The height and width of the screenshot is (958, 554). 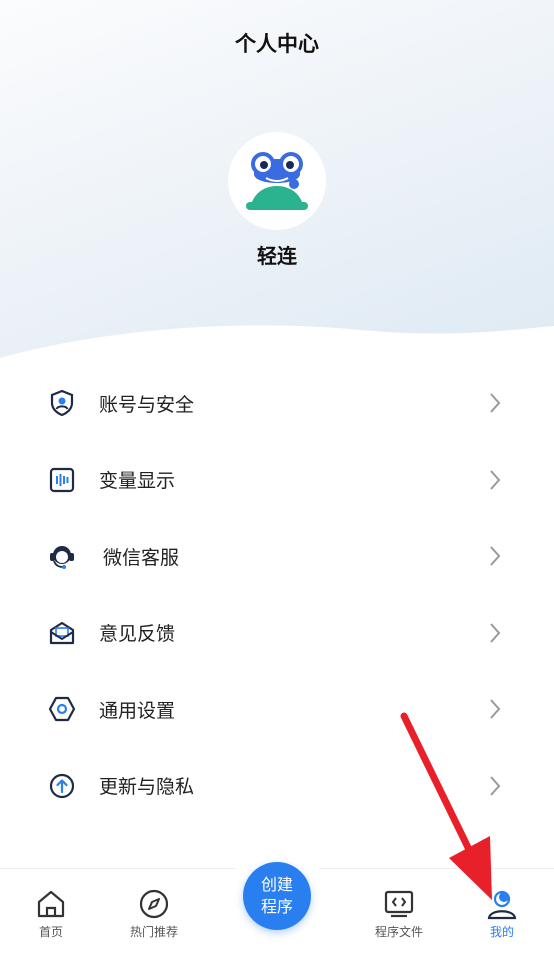 I want to click on user-profile-icon, so click(x=502, y=905).